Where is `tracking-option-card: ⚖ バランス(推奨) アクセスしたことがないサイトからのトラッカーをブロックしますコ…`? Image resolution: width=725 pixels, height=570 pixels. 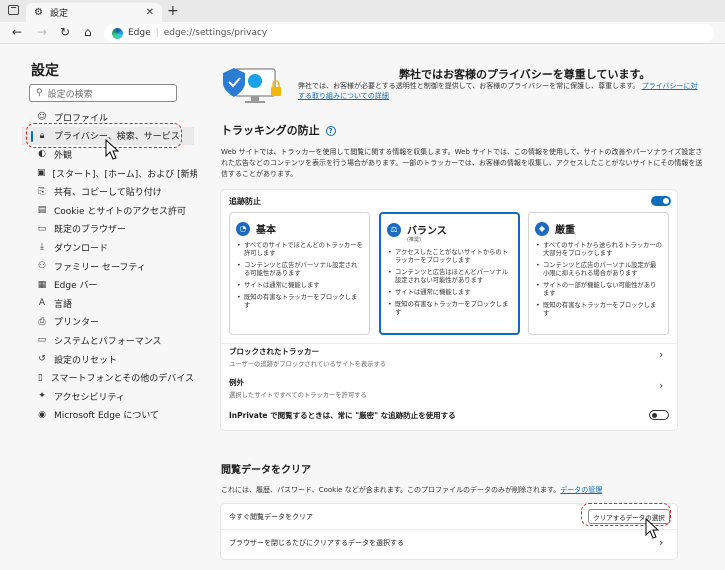
tracking-option-card: ⚖ バランス(推奨) アクセスしたことがないサイトからのトラッカーをブロックしますコ… is located at coordinates (449, 273).